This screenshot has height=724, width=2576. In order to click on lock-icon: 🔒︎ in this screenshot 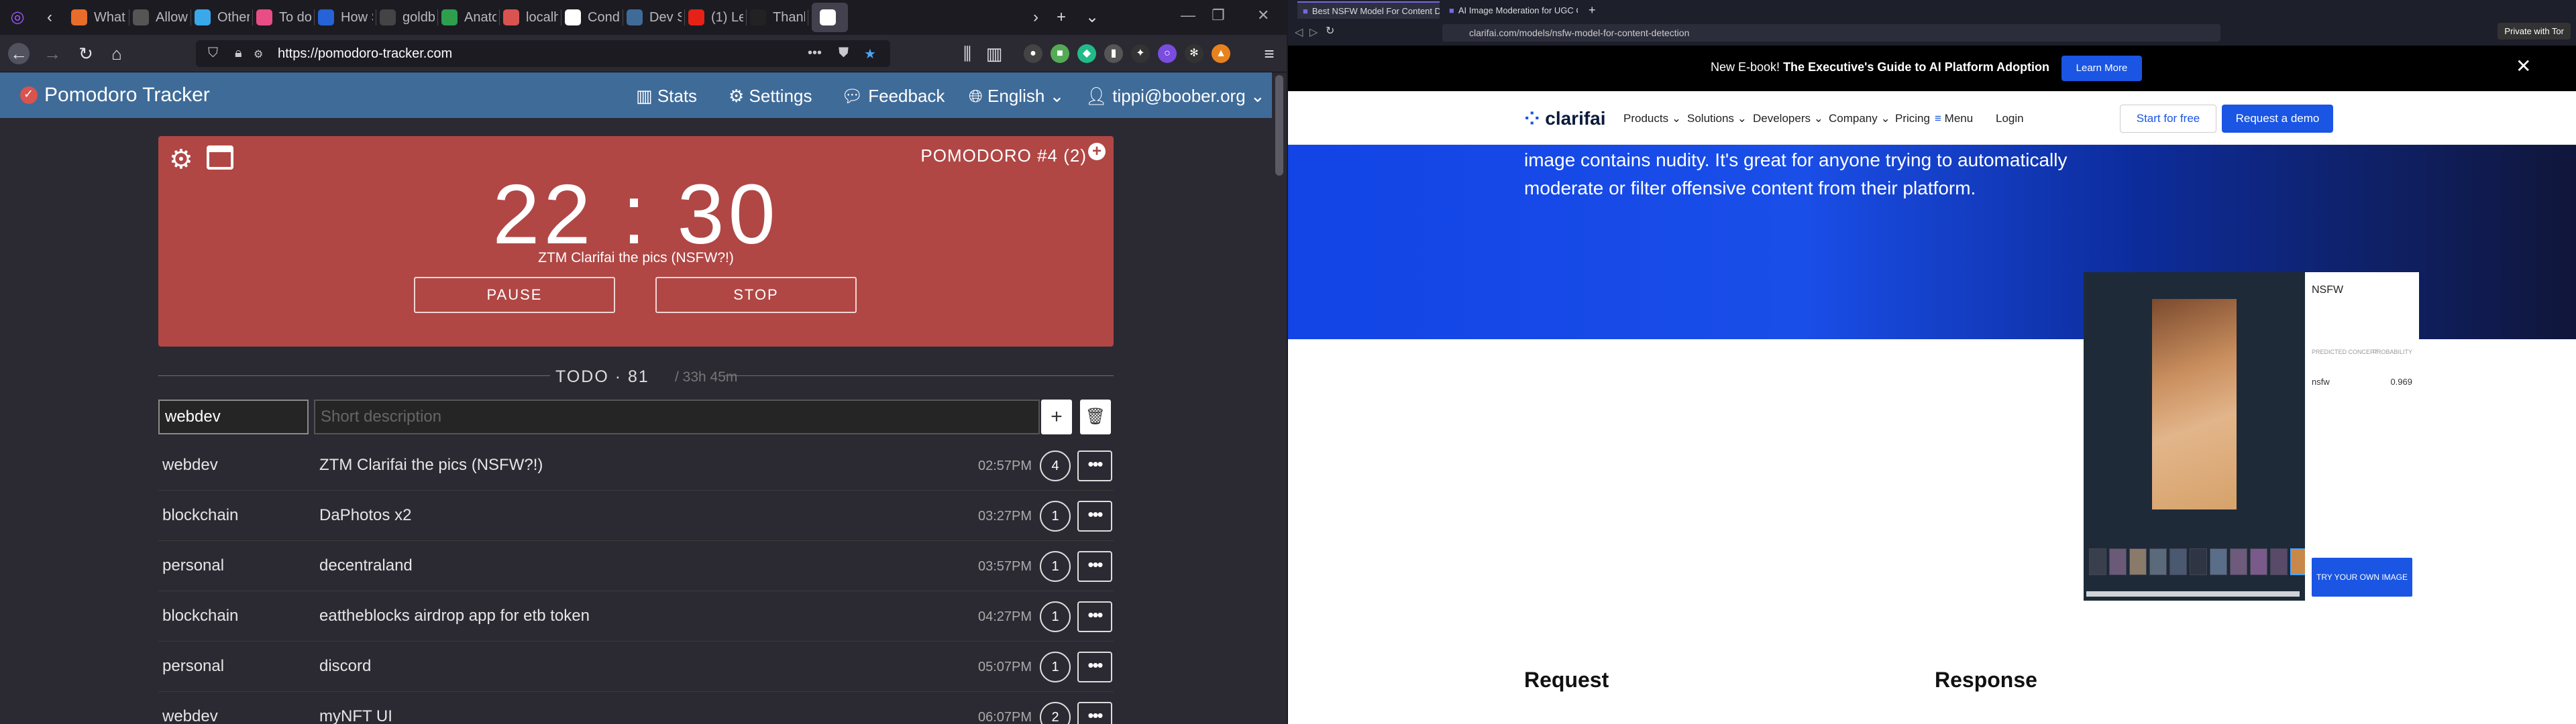, I will do `click(238, 53)`.